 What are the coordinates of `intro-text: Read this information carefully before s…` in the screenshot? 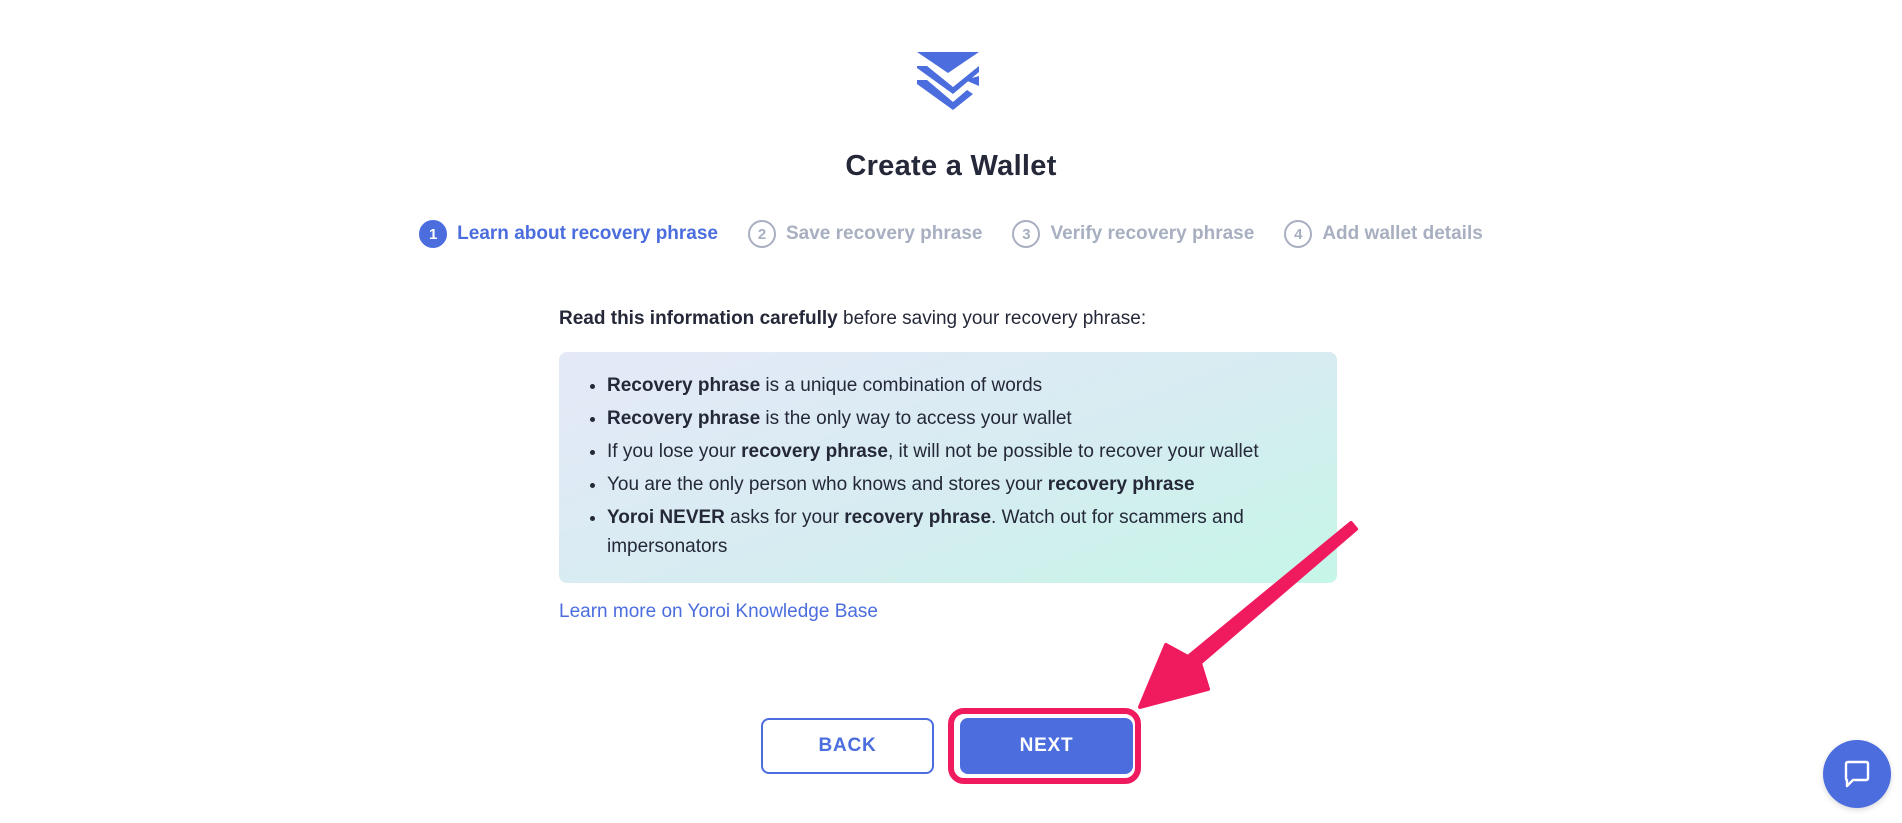 It's located at (948, 319).